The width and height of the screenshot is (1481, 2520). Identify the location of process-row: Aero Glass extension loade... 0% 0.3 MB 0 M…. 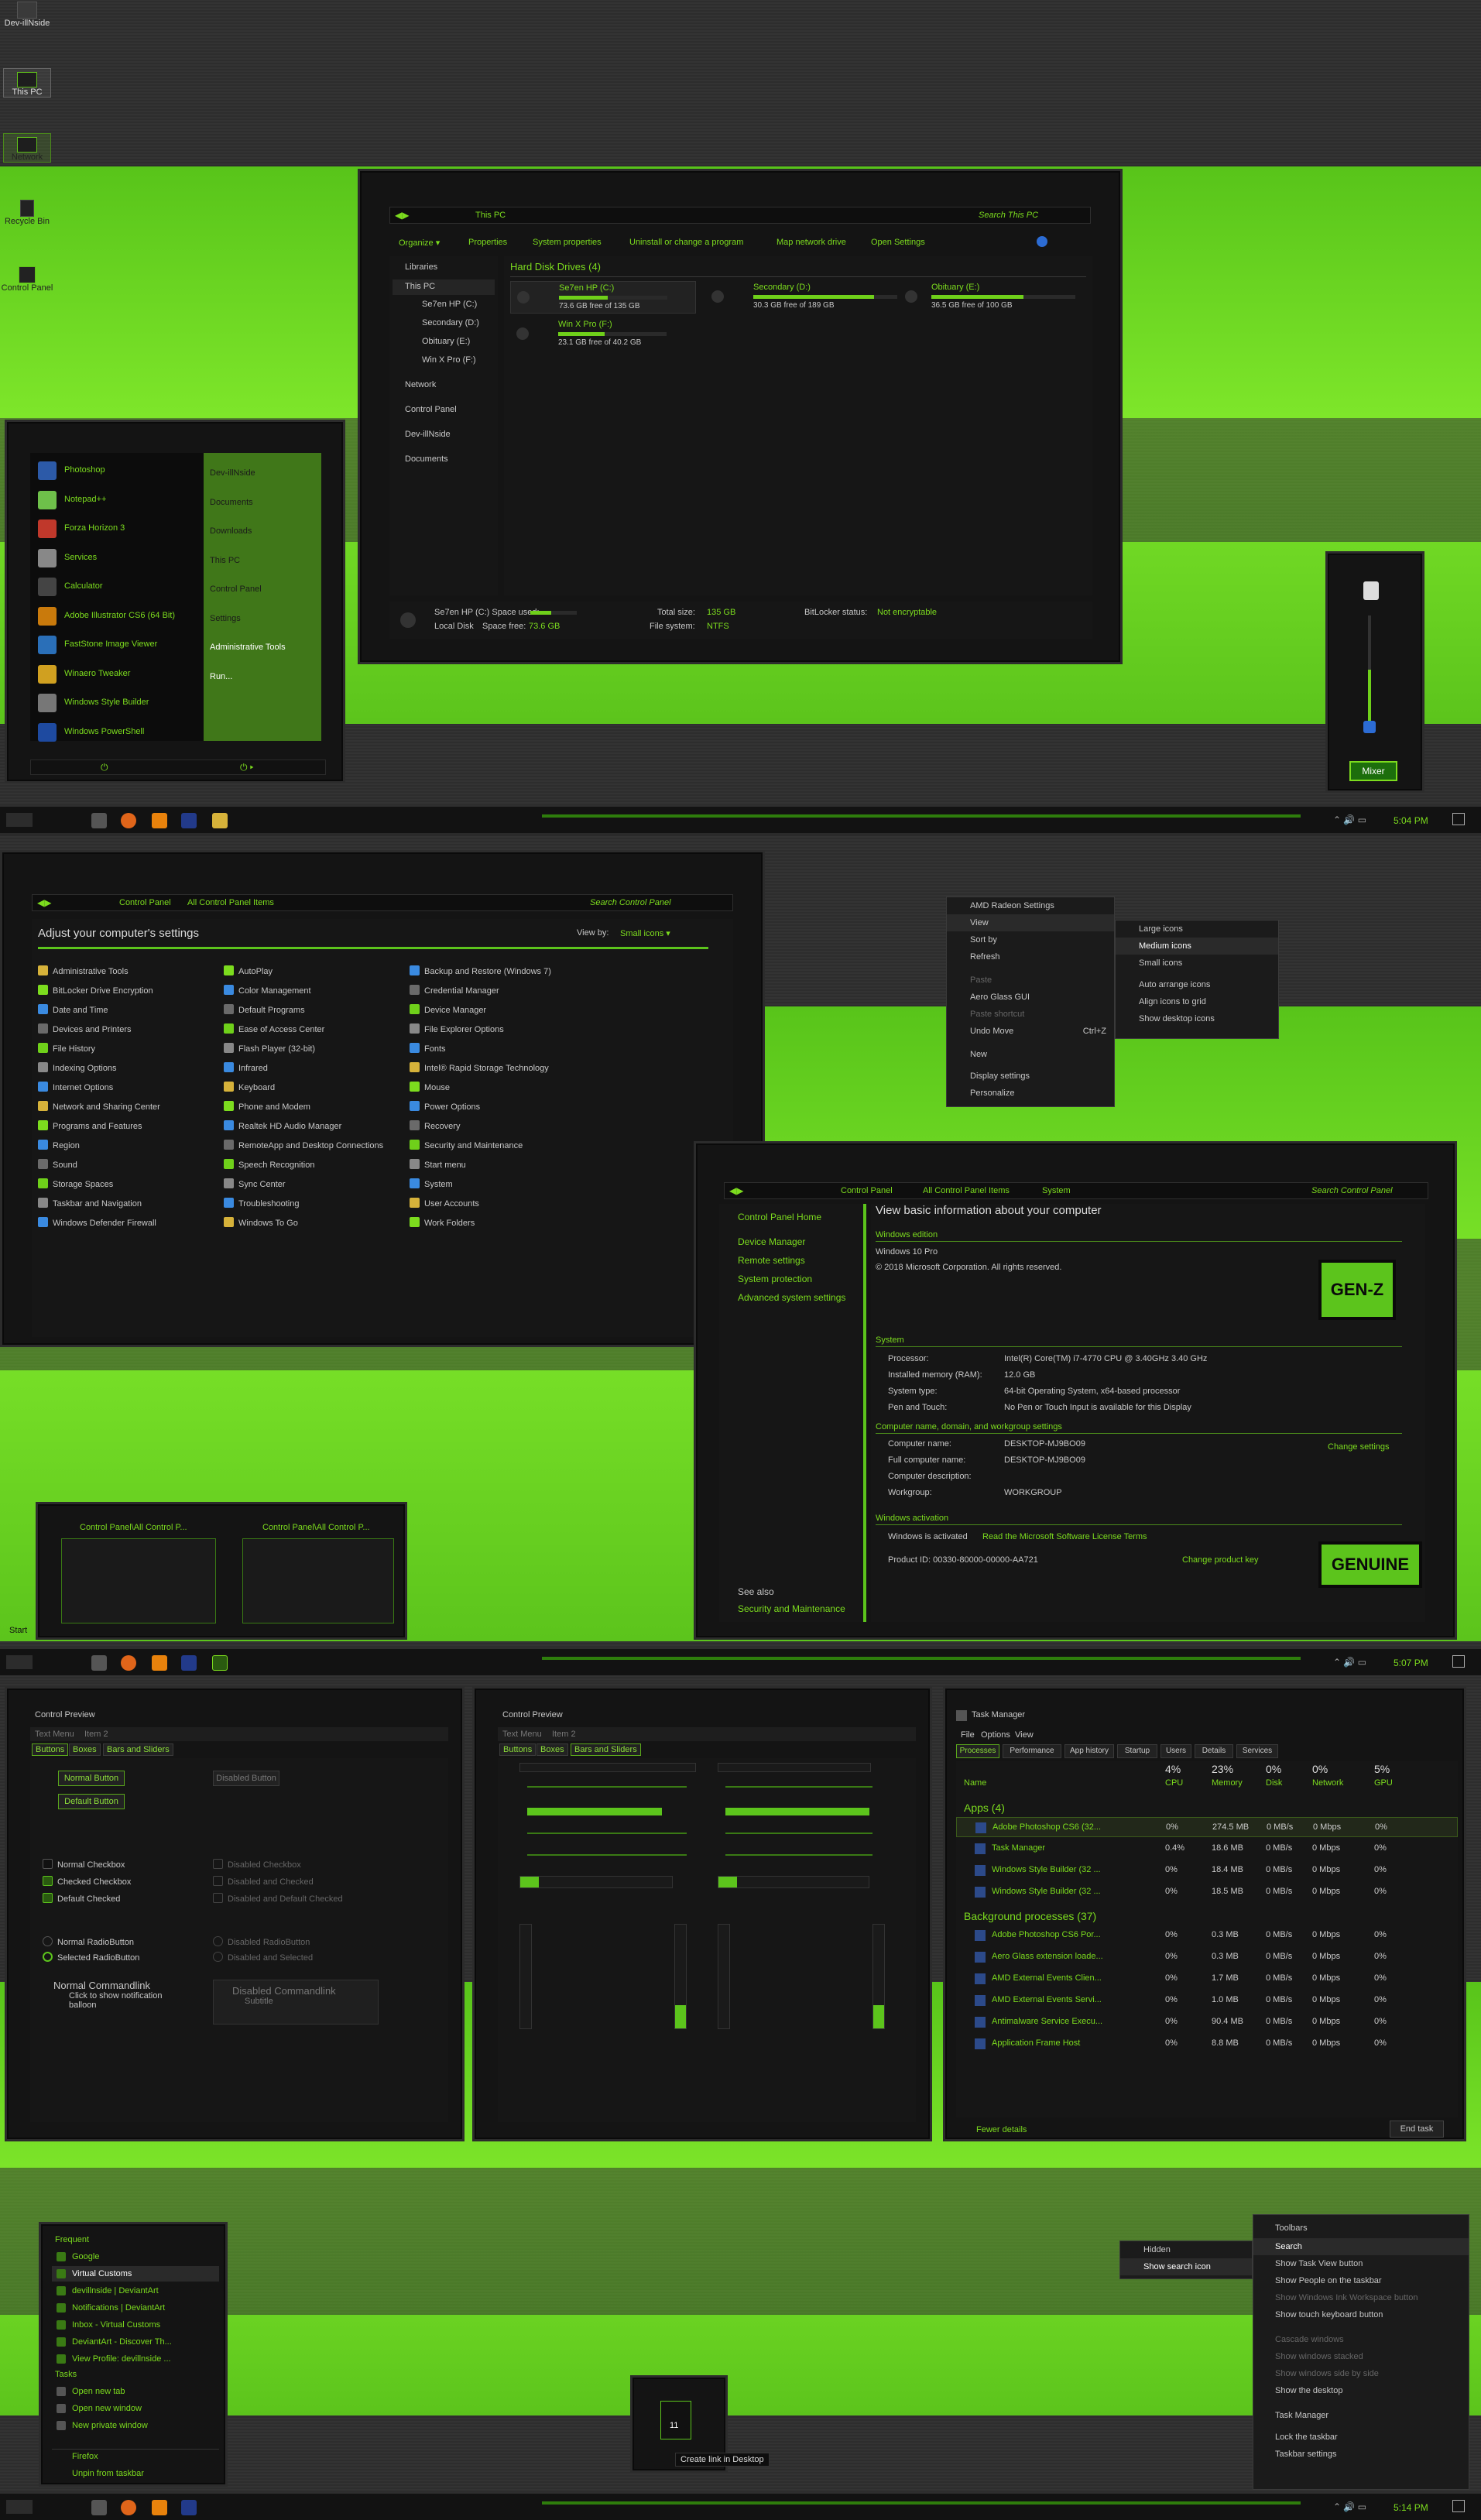
(1207, 1957).